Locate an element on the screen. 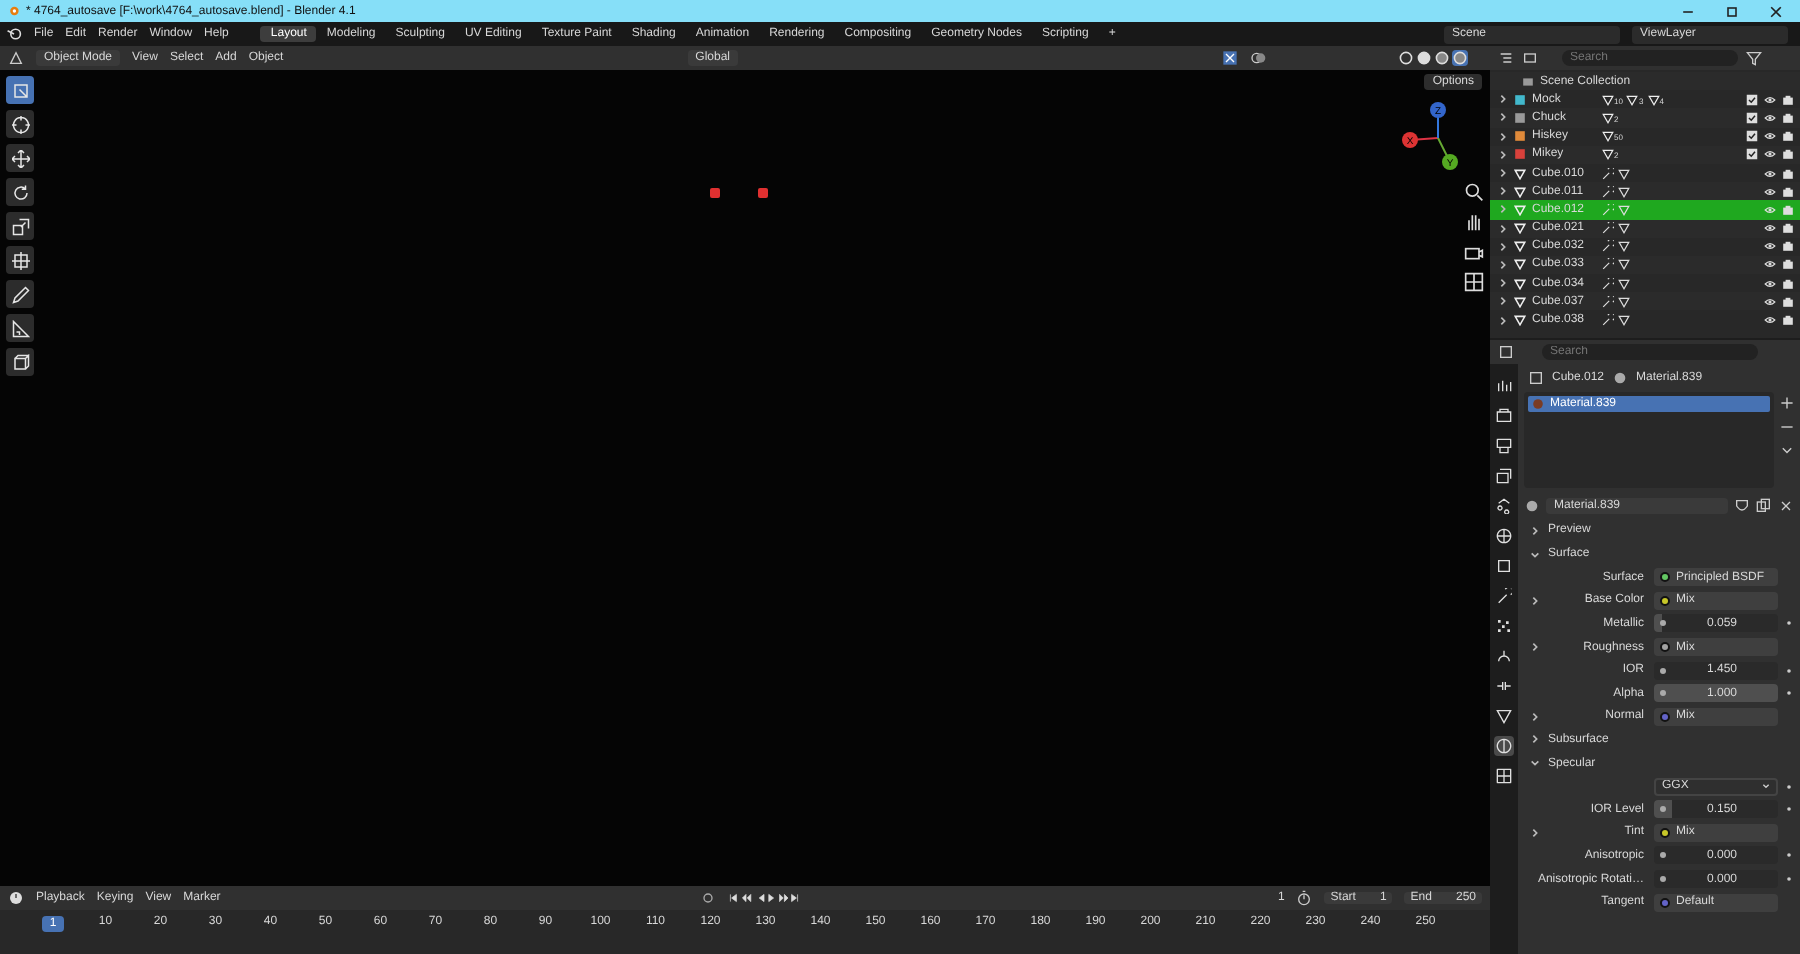  select-icon is located at coordinates (20, 90).